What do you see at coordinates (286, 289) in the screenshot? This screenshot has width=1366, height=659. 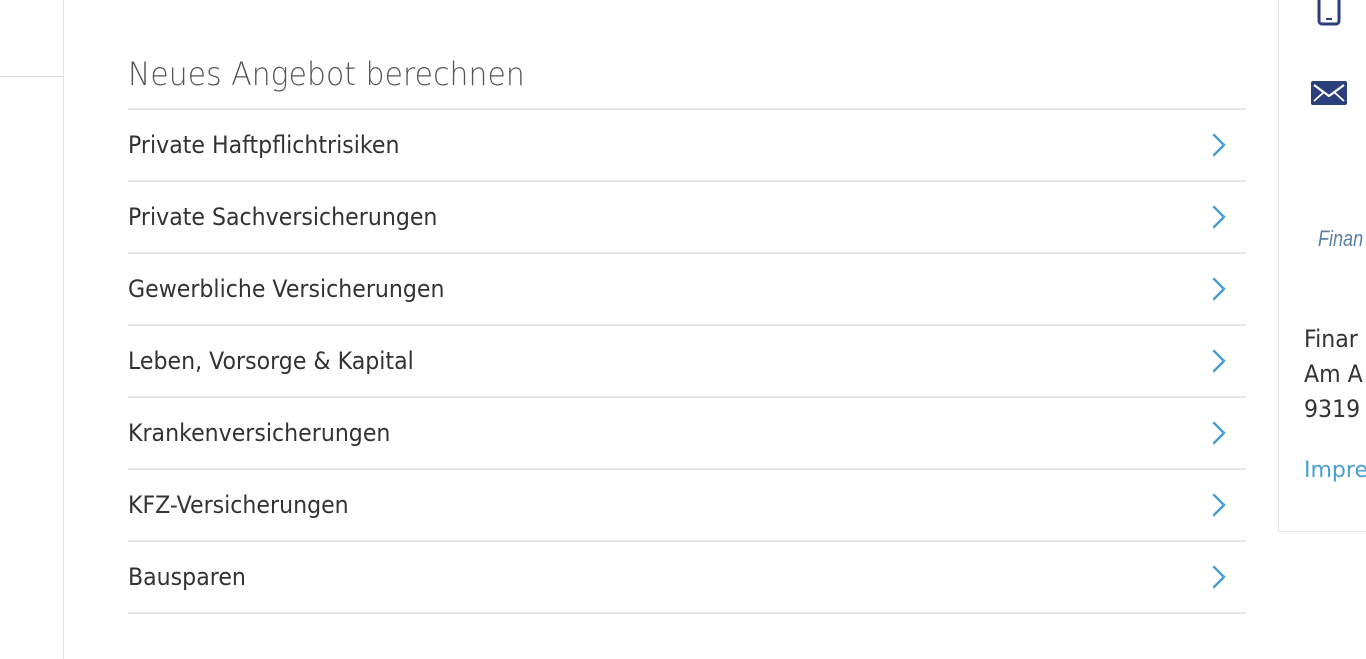 I see `menu-item-label: Gewerbliche Versicherungen` at bounding box center [286, 289].